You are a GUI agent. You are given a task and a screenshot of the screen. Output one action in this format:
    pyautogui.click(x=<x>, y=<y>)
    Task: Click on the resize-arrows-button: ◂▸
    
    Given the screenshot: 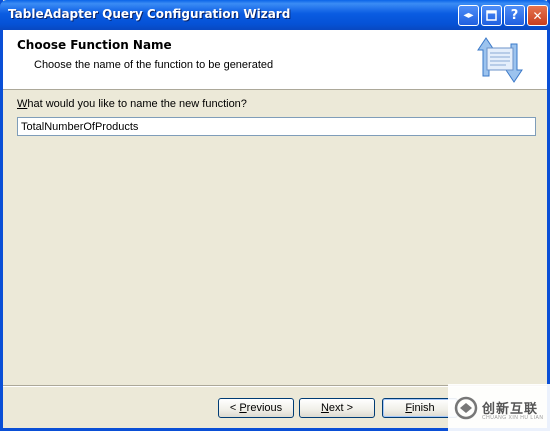 What is the action you would take?
    pyautogui.click(x=468, y=15)
    